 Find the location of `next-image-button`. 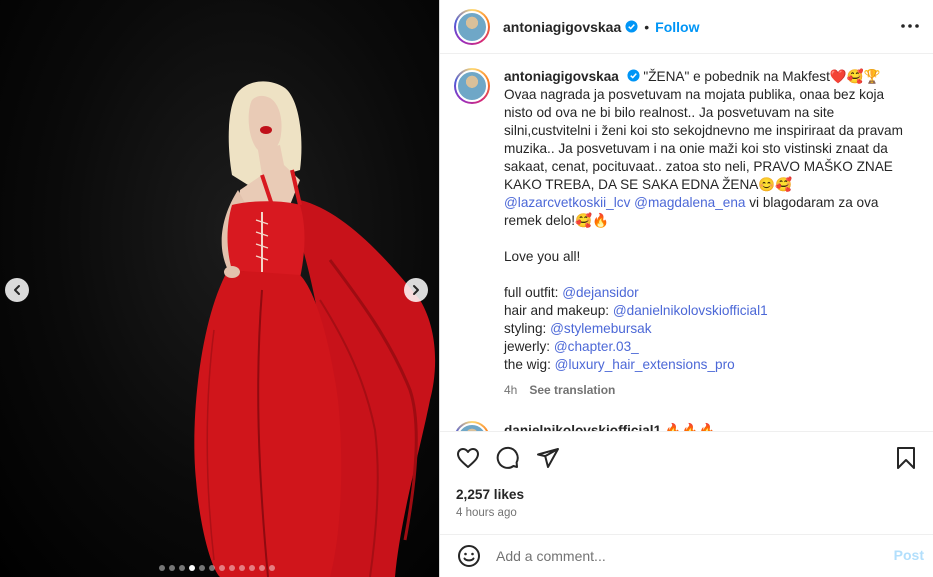

next-image-button is located at coordinates (416, 290).